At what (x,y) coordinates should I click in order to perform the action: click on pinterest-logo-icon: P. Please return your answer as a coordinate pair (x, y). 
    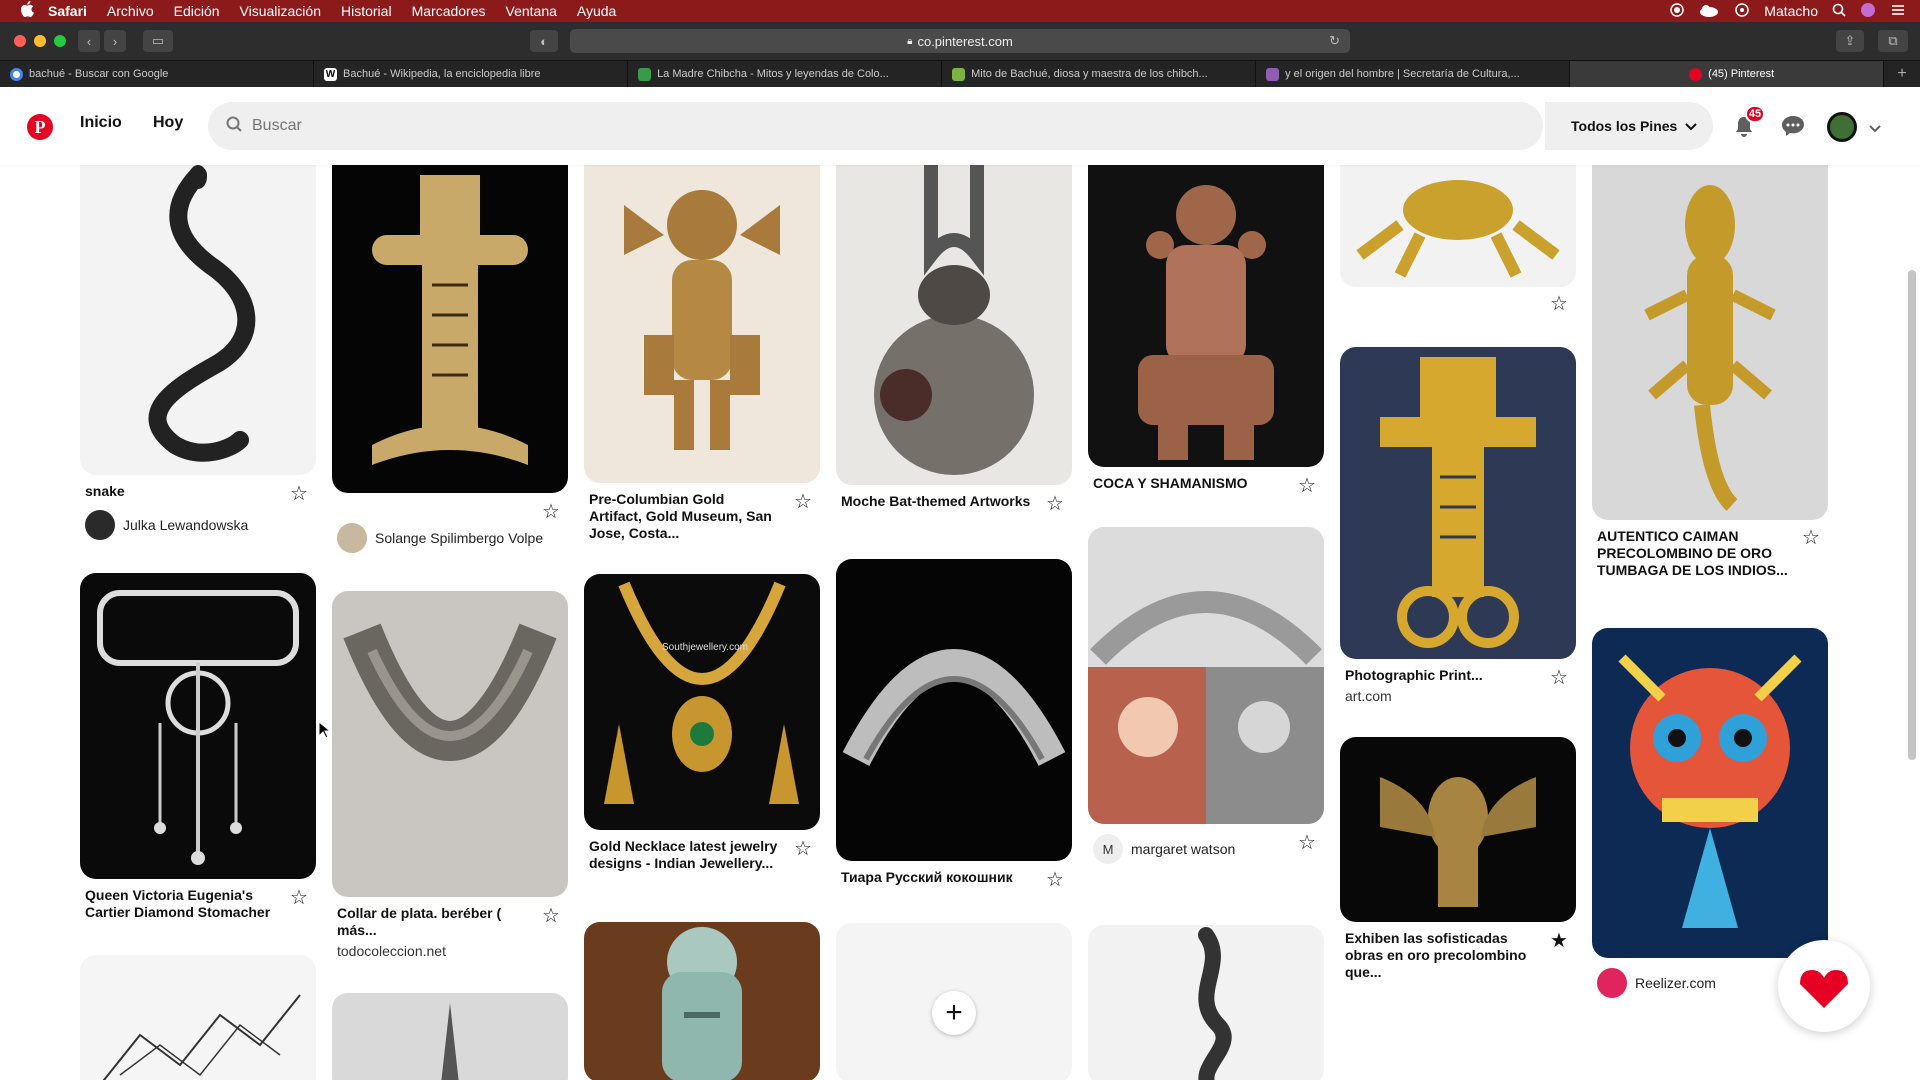
    Looking at the image, I should click on (40, 127).